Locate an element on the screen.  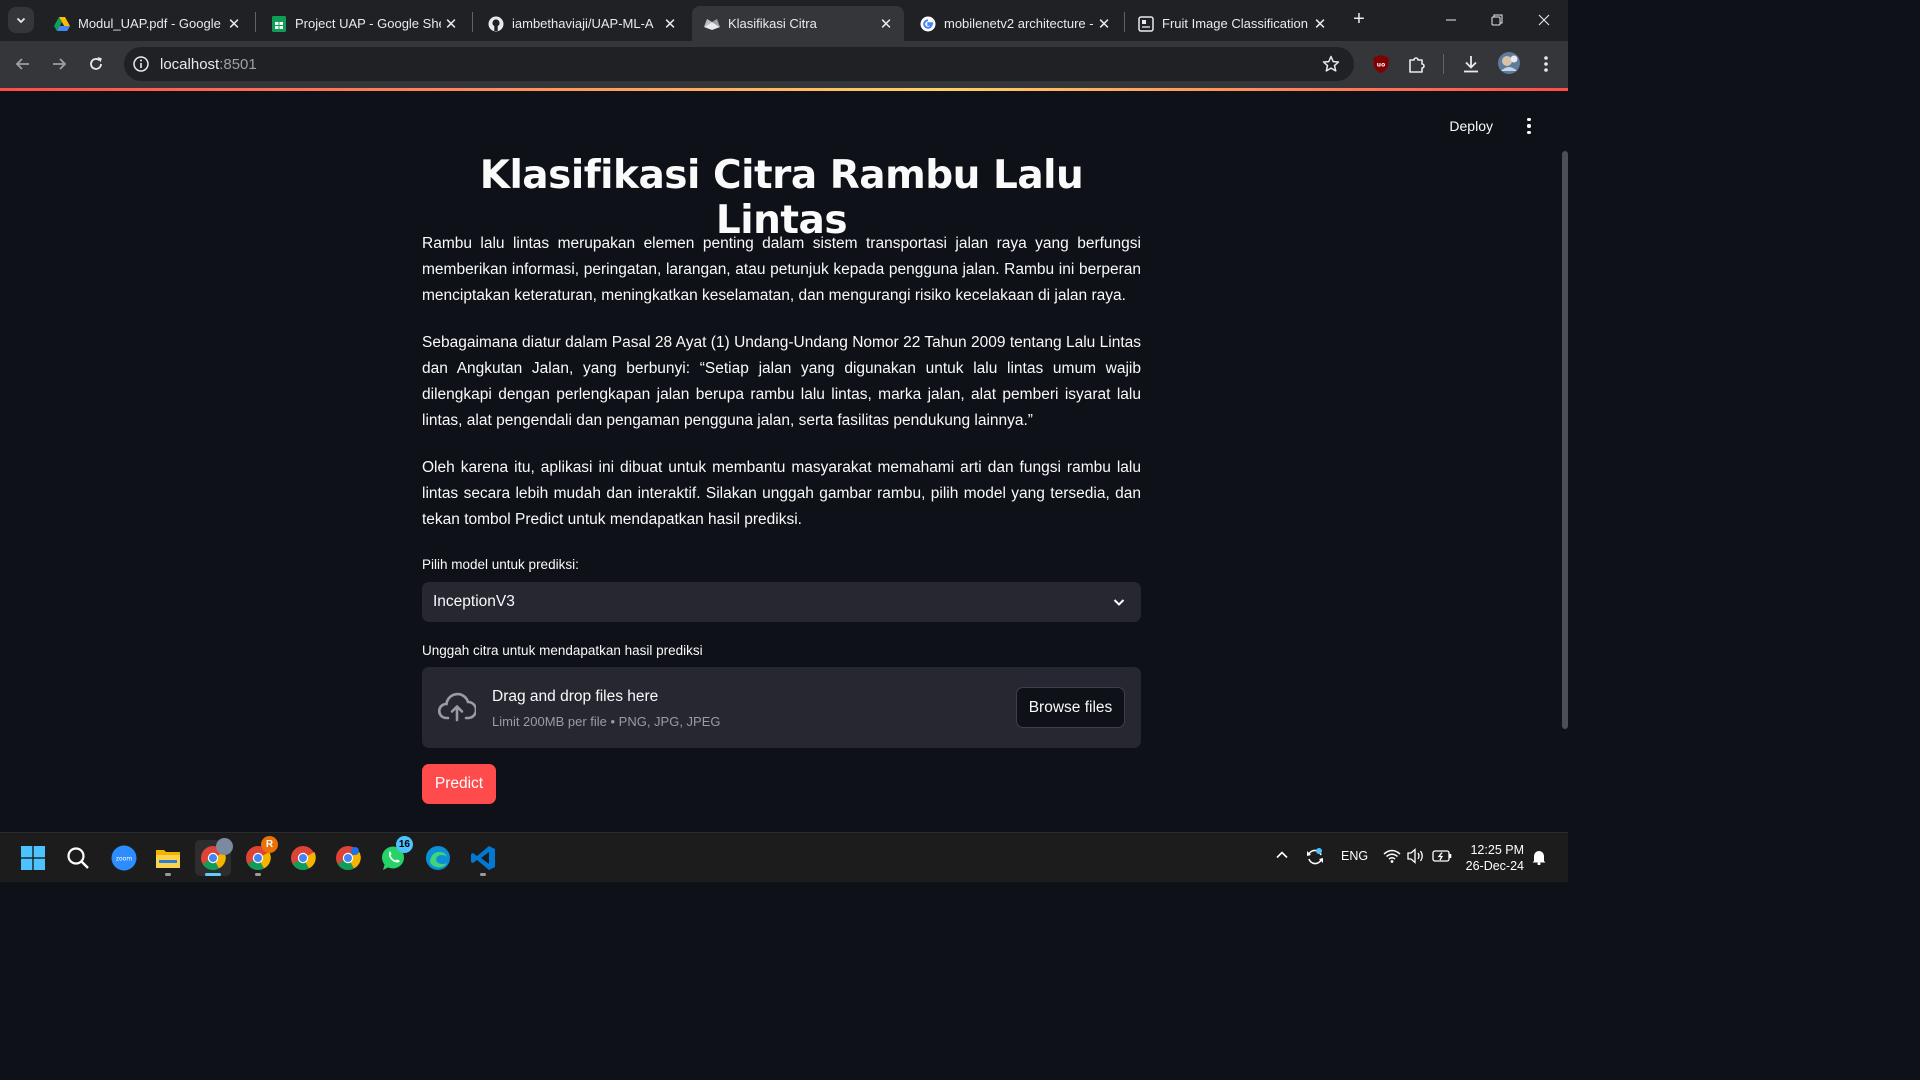
show-hidden-icons-button is located at coordinates (1282, 856).